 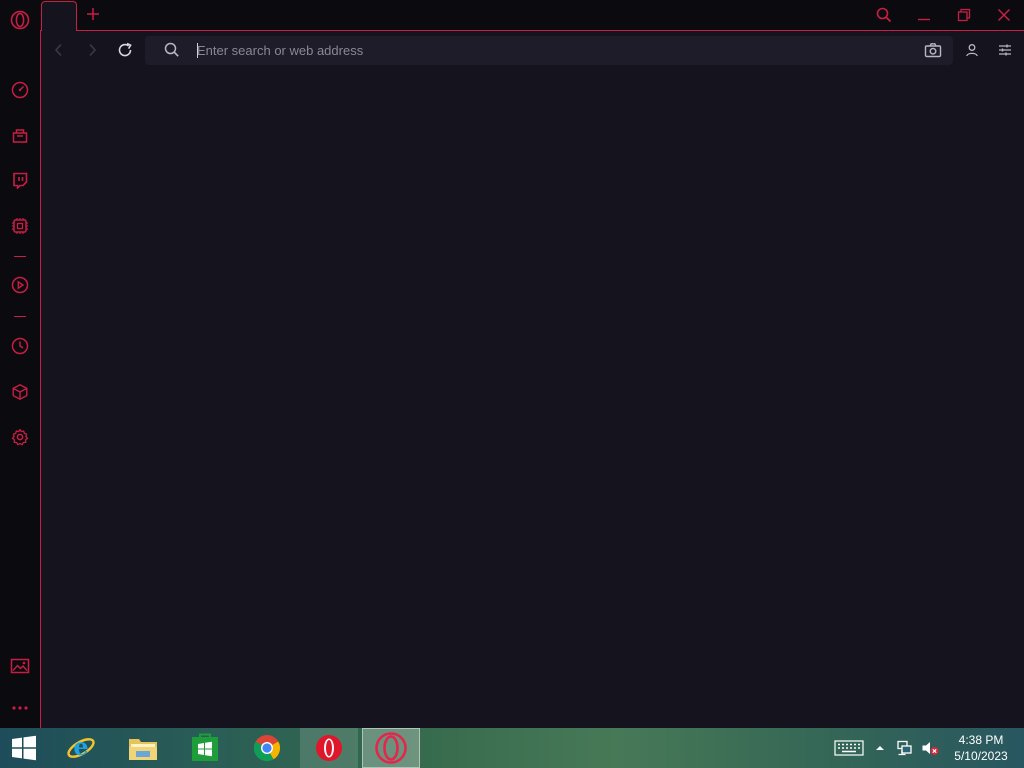 I want to click on taskbar-internet-explorer: e, so click(x=81, y=748).